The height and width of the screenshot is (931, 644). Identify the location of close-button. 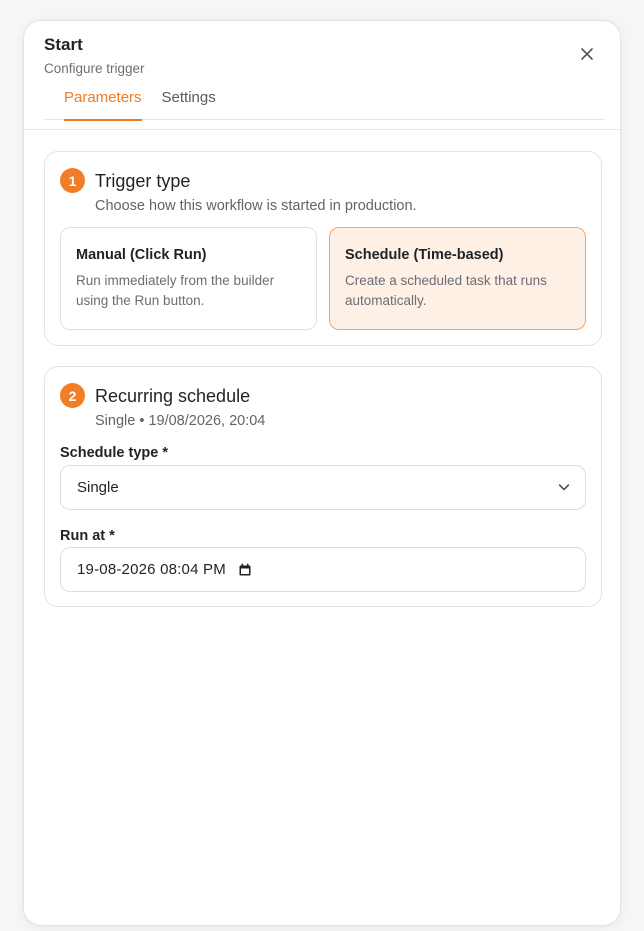
(587, 54).